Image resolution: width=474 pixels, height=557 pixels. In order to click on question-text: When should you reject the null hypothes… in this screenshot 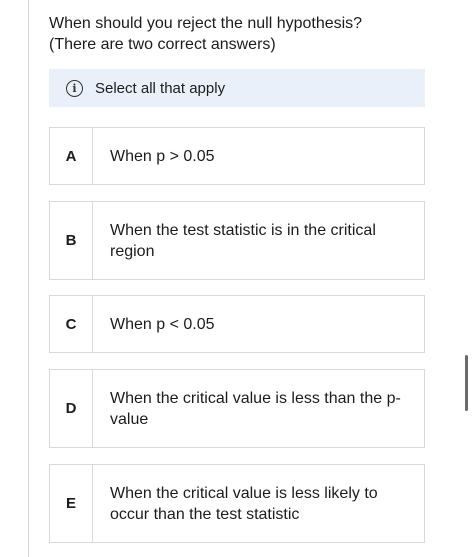, I will do `click(249, 34)`.